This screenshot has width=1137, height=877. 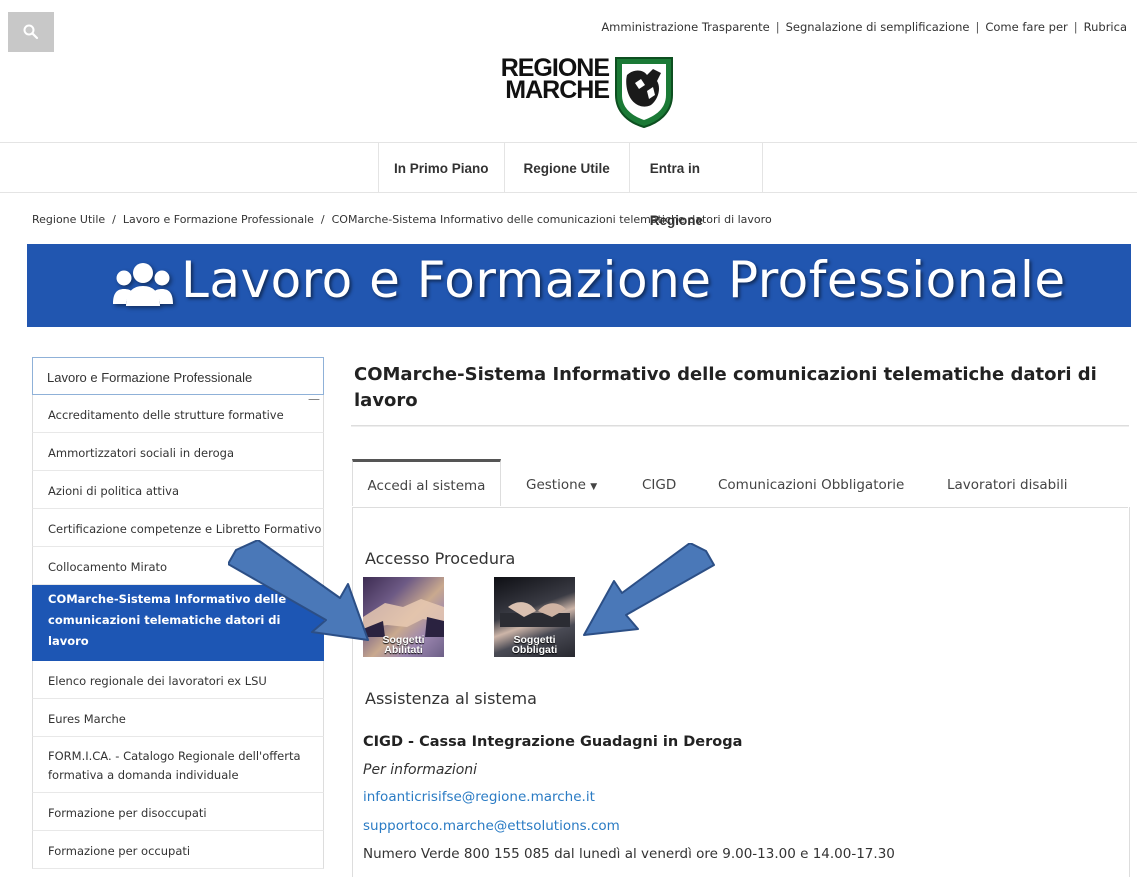 I want to click on search-icon, so click(x=31, y=32).